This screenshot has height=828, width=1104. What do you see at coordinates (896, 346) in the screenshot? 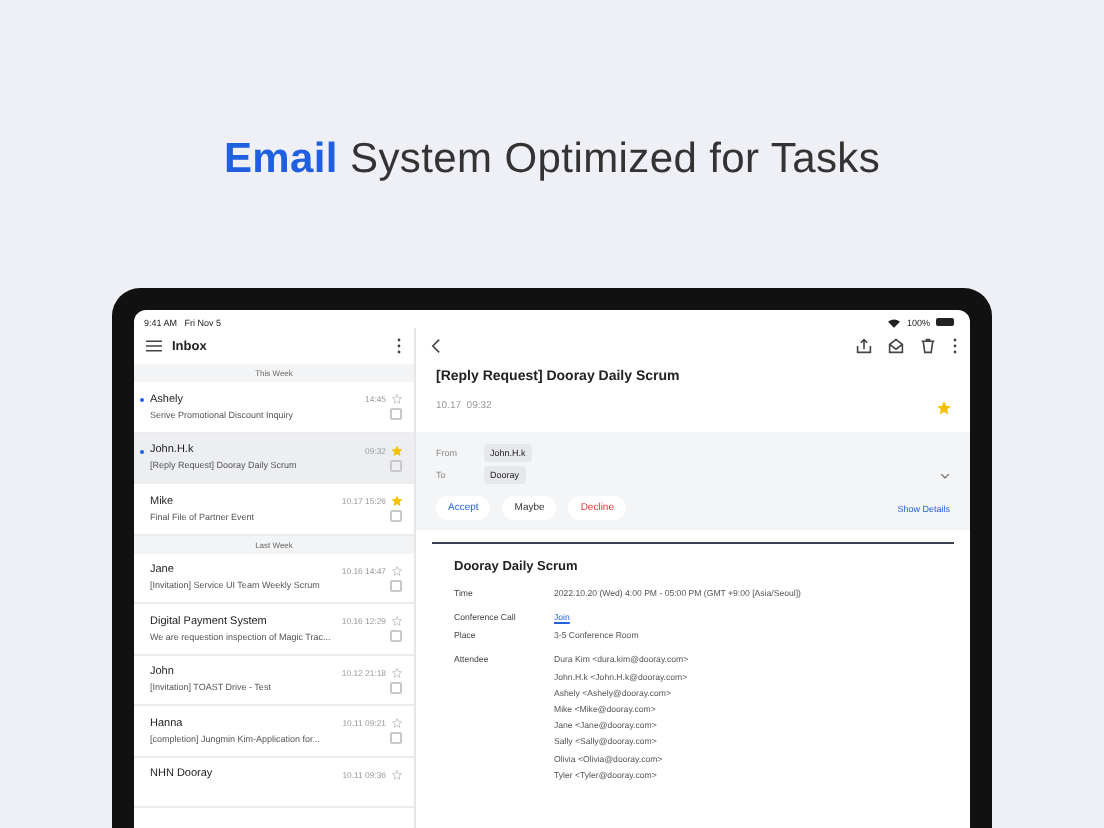
I see `envelope-icon` at bounding box center [896, 346].